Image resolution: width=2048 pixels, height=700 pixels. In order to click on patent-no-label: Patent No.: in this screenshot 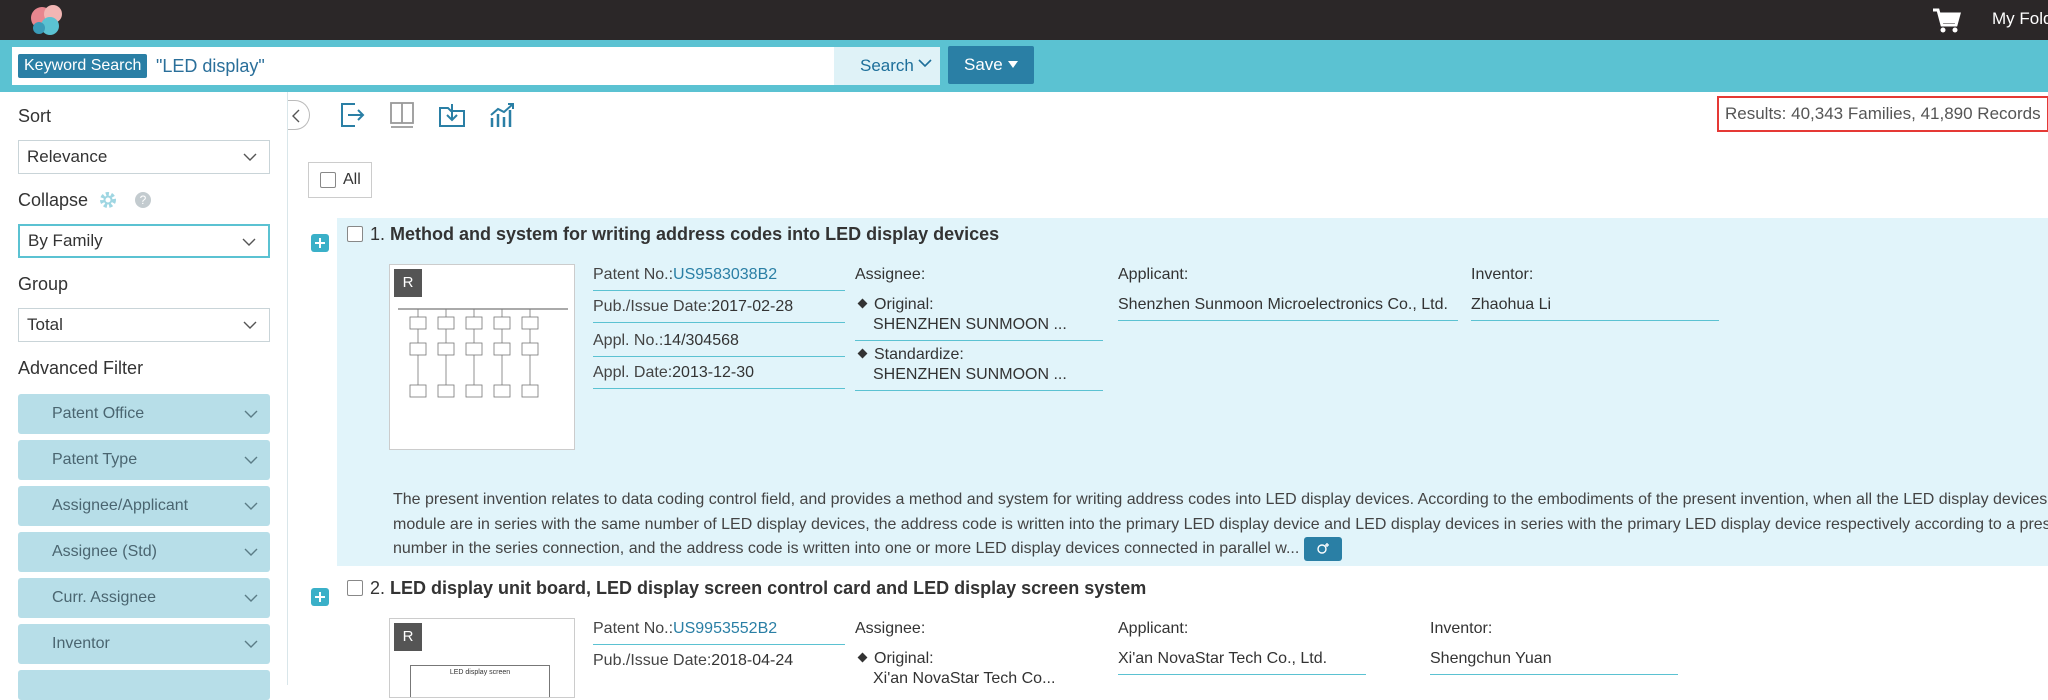, I will do `click(633, 274)`.